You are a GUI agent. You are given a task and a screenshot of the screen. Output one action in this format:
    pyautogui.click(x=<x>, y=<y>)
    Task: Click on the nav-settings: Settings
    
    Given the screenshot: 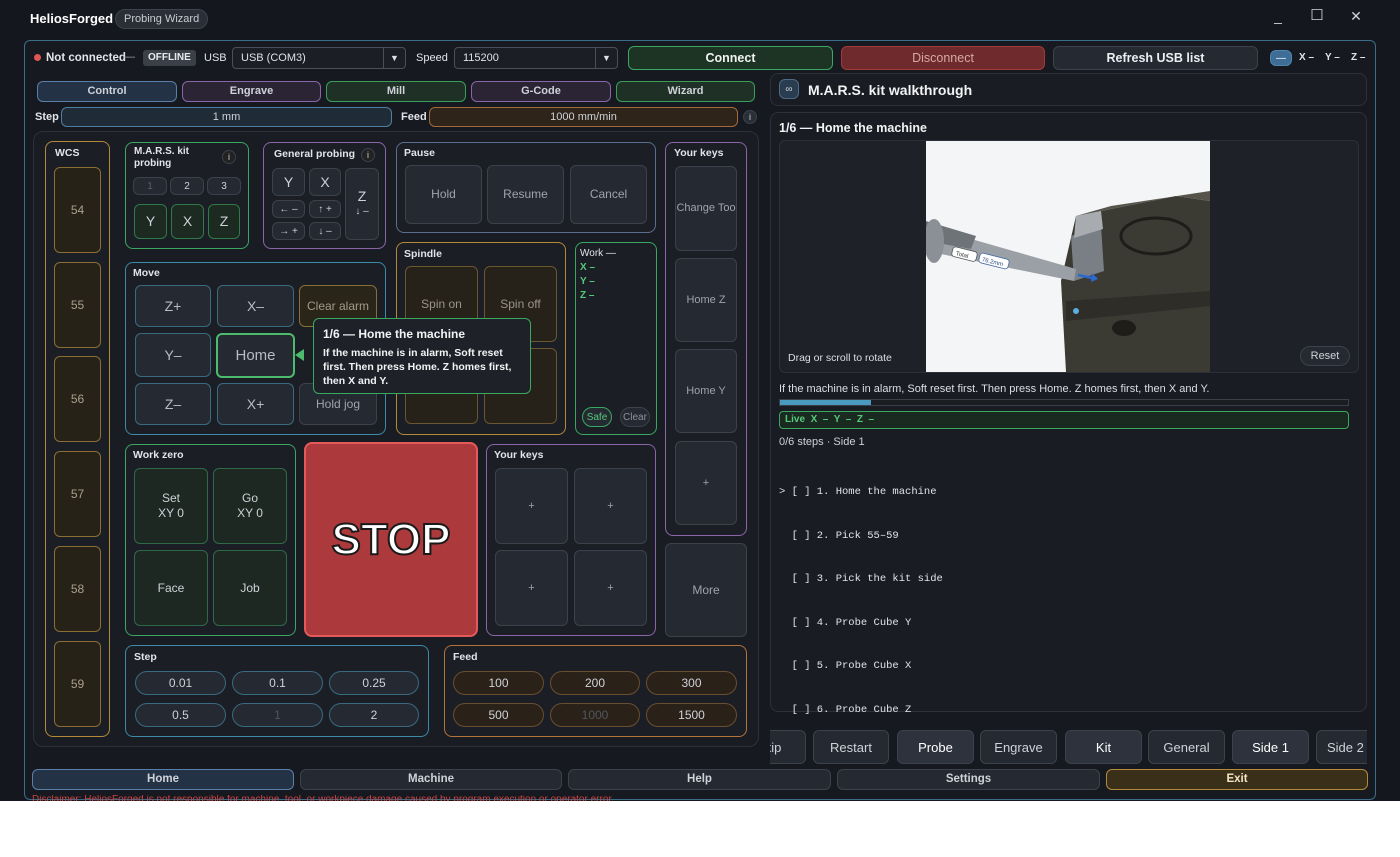 What is the action you would take?
    pyautogui.click(x=968, y=779)
    